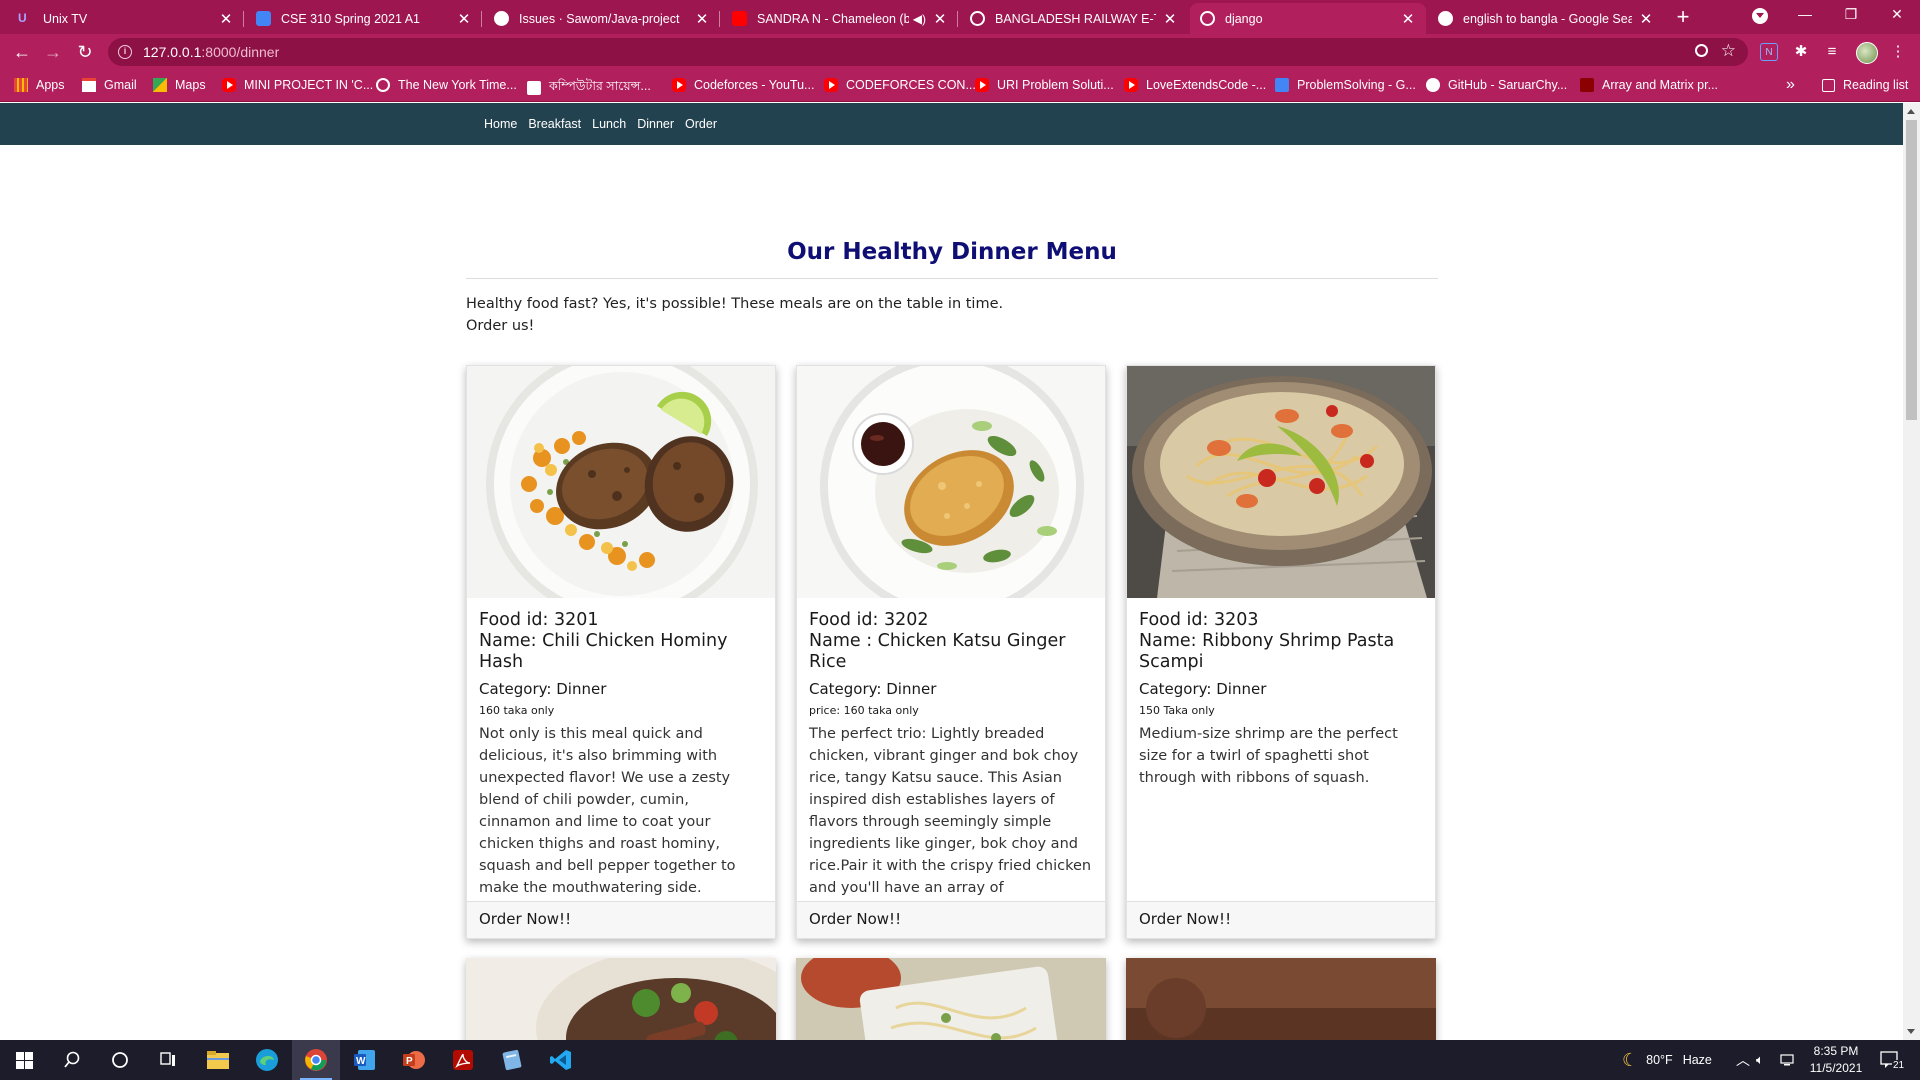  I want to click on nav-home-link: Home, so click(500, 124).